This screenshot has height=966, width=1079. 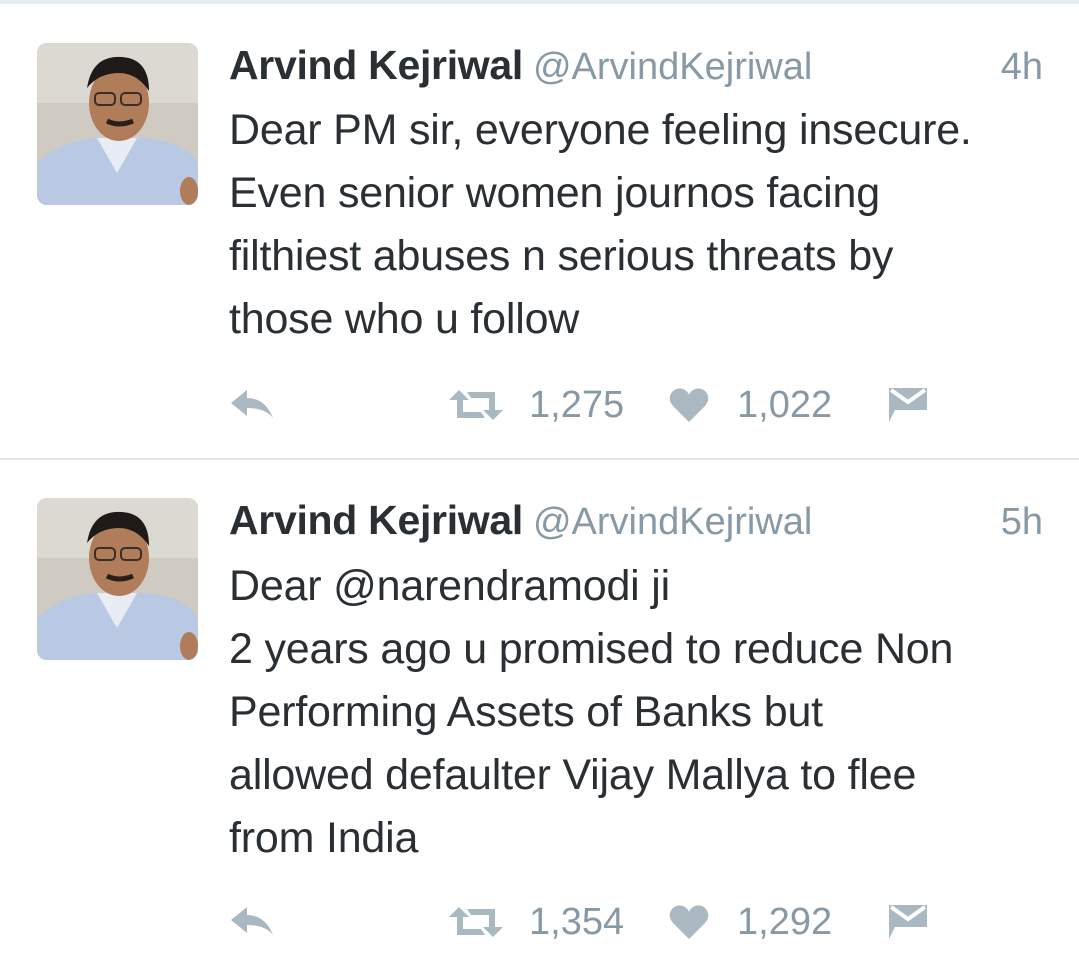 What do you see at coordinates (600, 130) in the screenshot?
I see `tweet-text-line: Dear PM sir, everyone feeling insecure.` at bounding box center [600, 130].